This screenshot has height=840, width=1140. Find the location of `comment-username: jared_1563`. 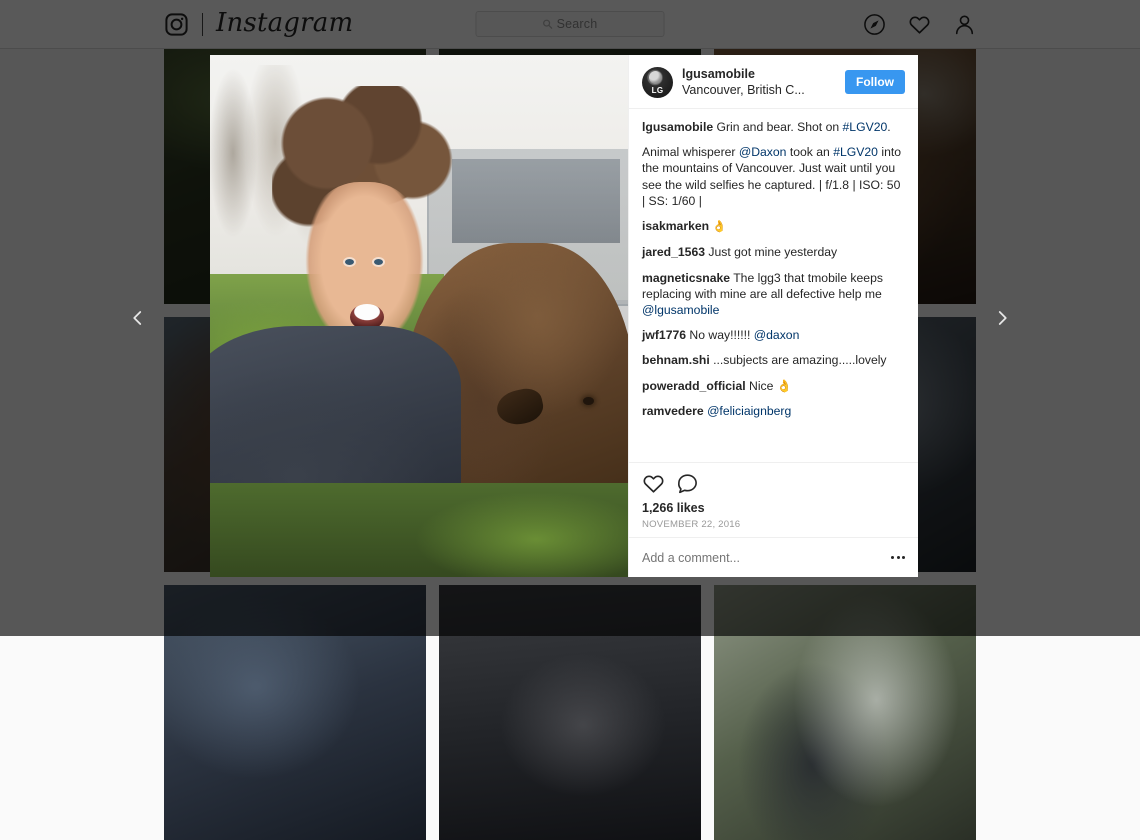

comment-username: jared_1563 is located at coordinates (673, 252).